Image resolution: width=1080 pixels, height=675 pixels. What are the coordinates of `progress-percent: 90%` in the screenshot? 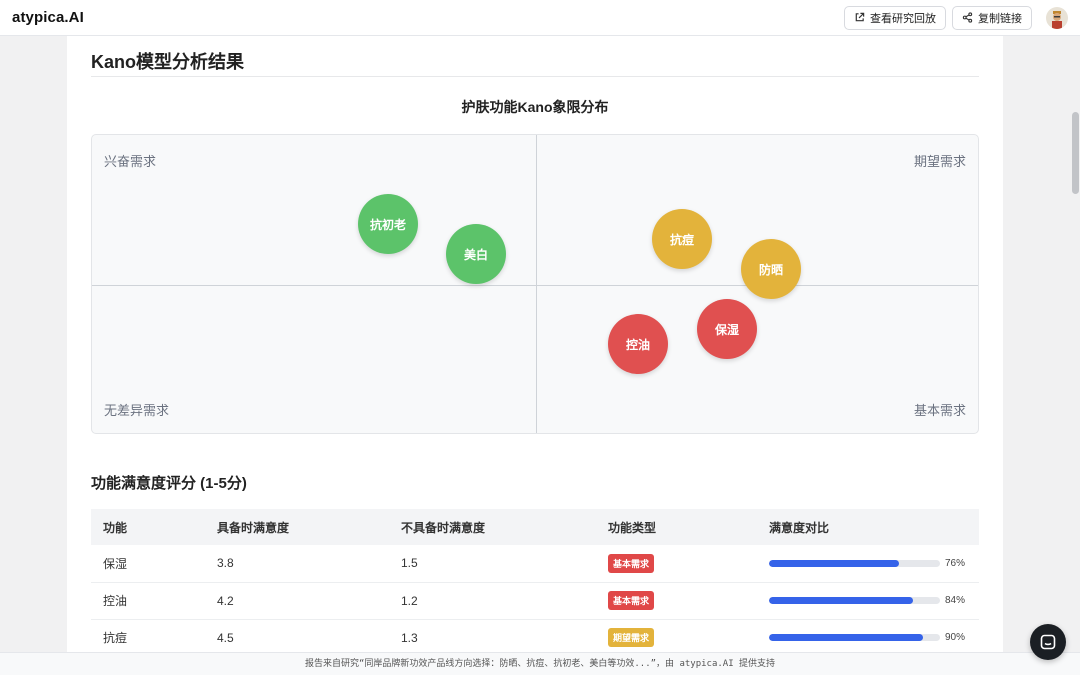 It's located at (955, 637).